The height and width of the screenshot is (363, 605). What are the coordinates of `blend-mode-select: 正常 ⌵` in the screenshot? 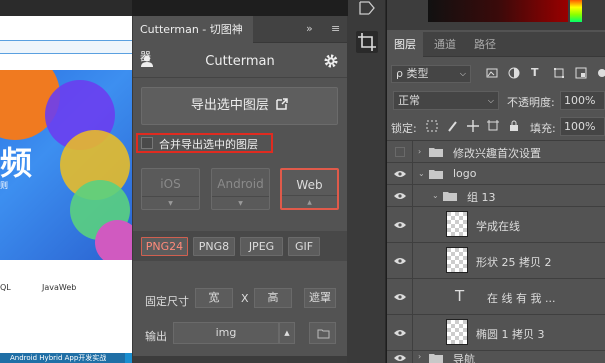 It's located at (446, 100).